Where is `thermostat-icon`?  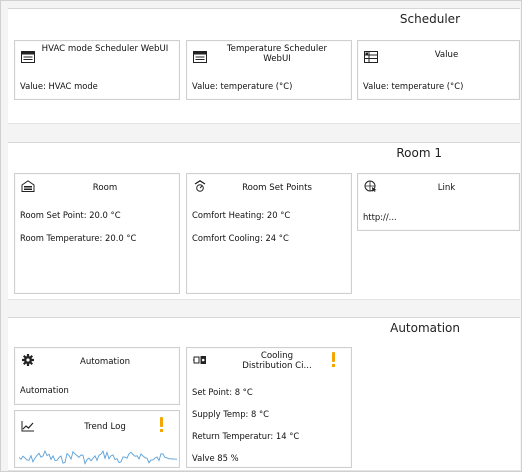
thermostat-icon is located at coordinates (200, 186).